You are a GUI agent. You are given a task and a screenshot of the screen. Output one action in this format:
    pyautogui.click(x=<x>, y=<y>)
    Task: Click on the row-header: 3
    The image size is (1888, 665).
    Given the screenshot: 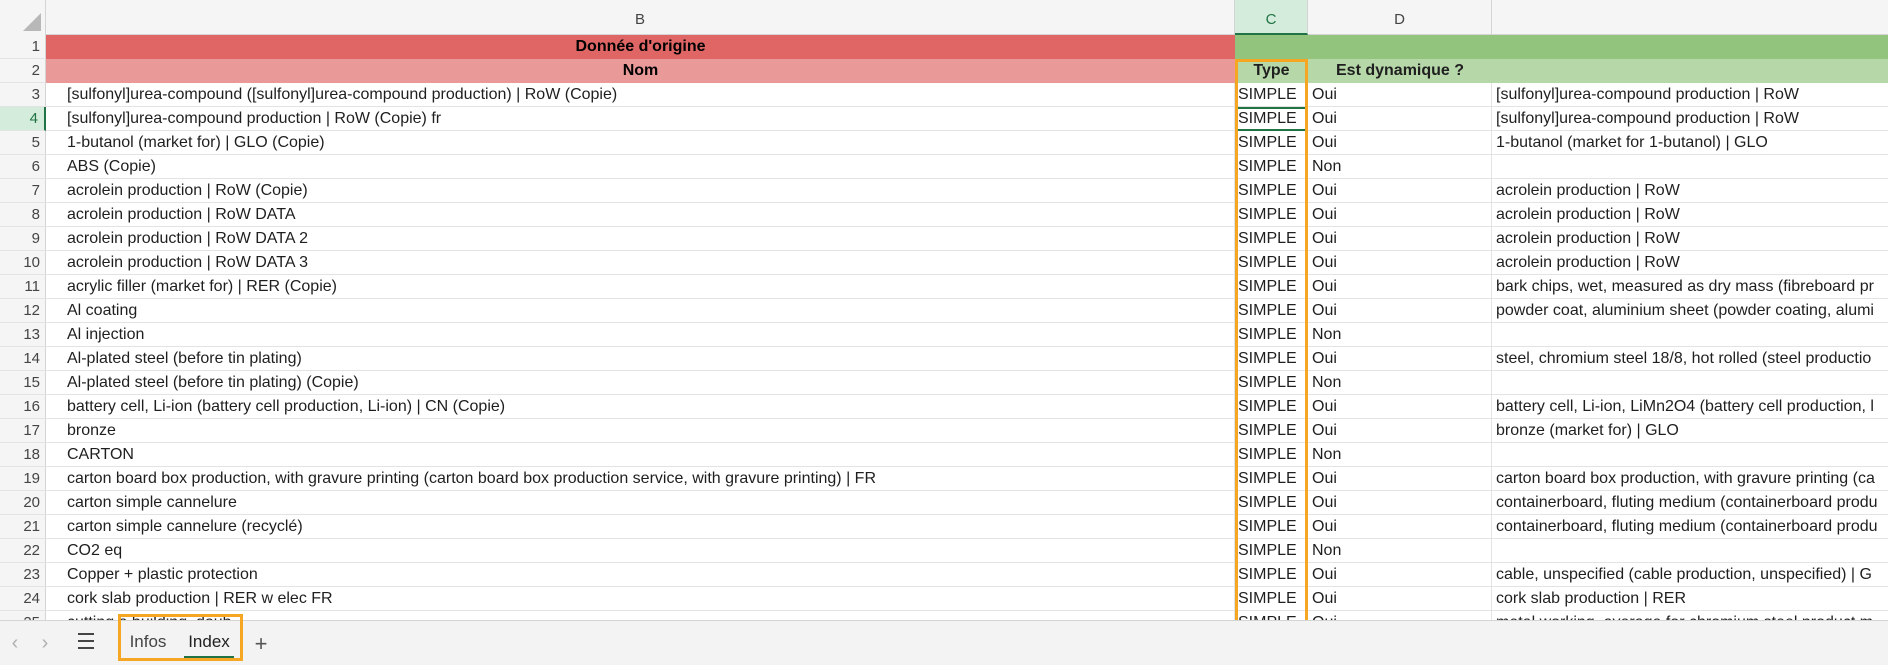 What is the action you would take?
    pyautogui.click(x=23, y=95)
    